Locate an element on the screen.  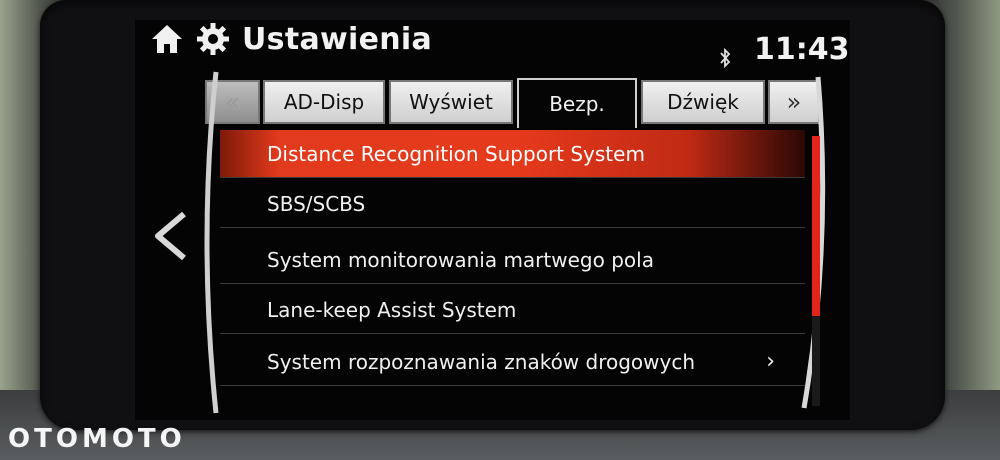
bluetooth-icon is located at coordinates (725, 58).